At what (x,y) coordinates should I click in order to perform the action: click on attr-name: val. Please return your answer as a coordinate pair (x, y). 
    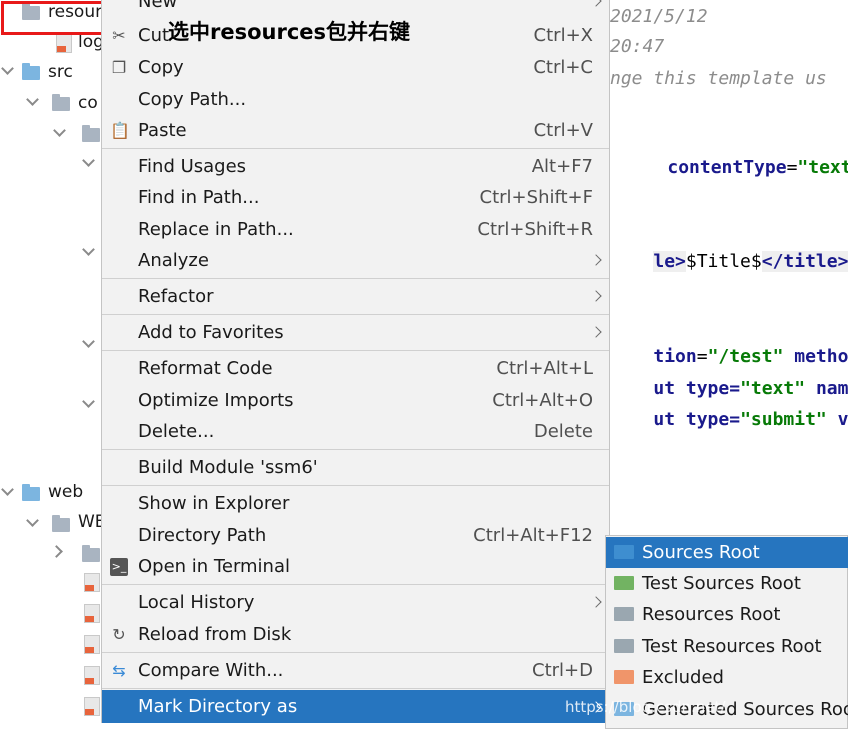
    Looking at the image, I should click on (842, 419).